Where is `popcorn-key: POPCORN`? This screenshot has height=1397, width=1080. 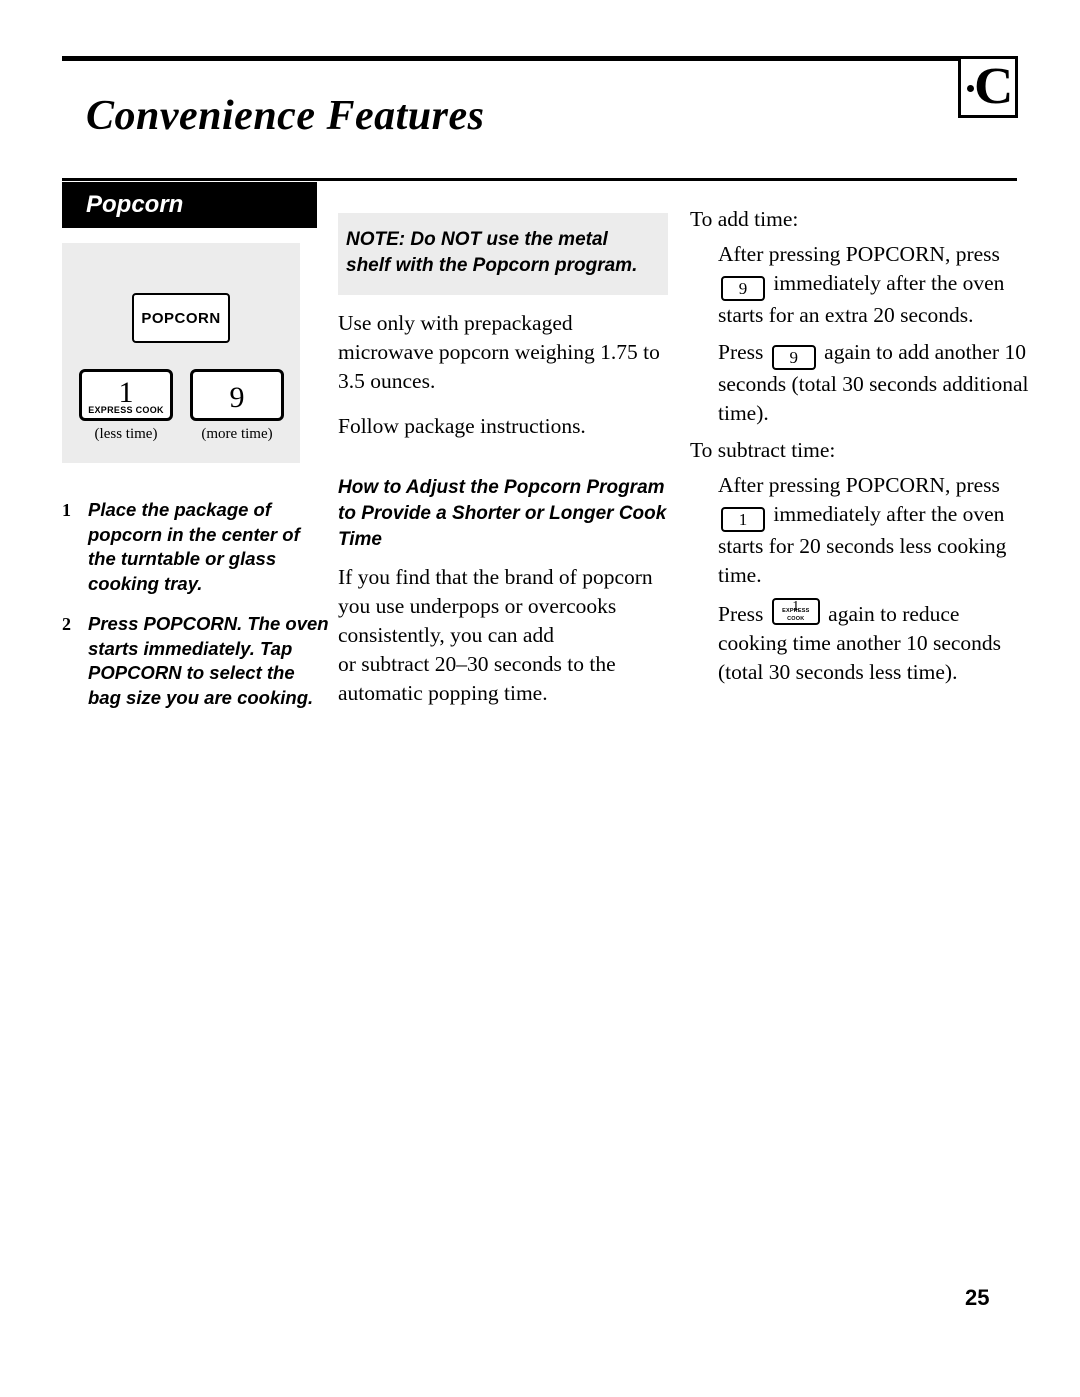
popcorn-key: POPCORN is located at coordinates (181, 318).